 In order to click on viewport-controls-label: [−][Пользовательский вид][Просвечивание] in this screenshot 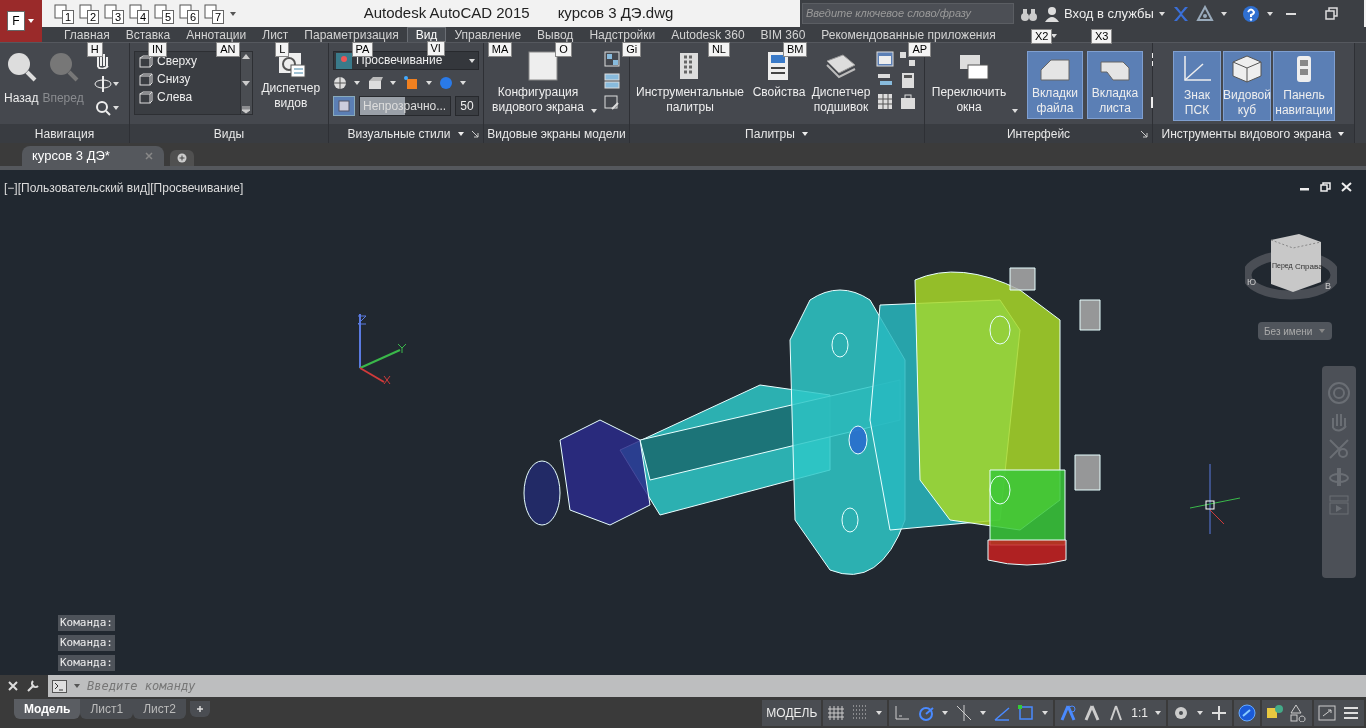, I will do `click(124, 188)`.